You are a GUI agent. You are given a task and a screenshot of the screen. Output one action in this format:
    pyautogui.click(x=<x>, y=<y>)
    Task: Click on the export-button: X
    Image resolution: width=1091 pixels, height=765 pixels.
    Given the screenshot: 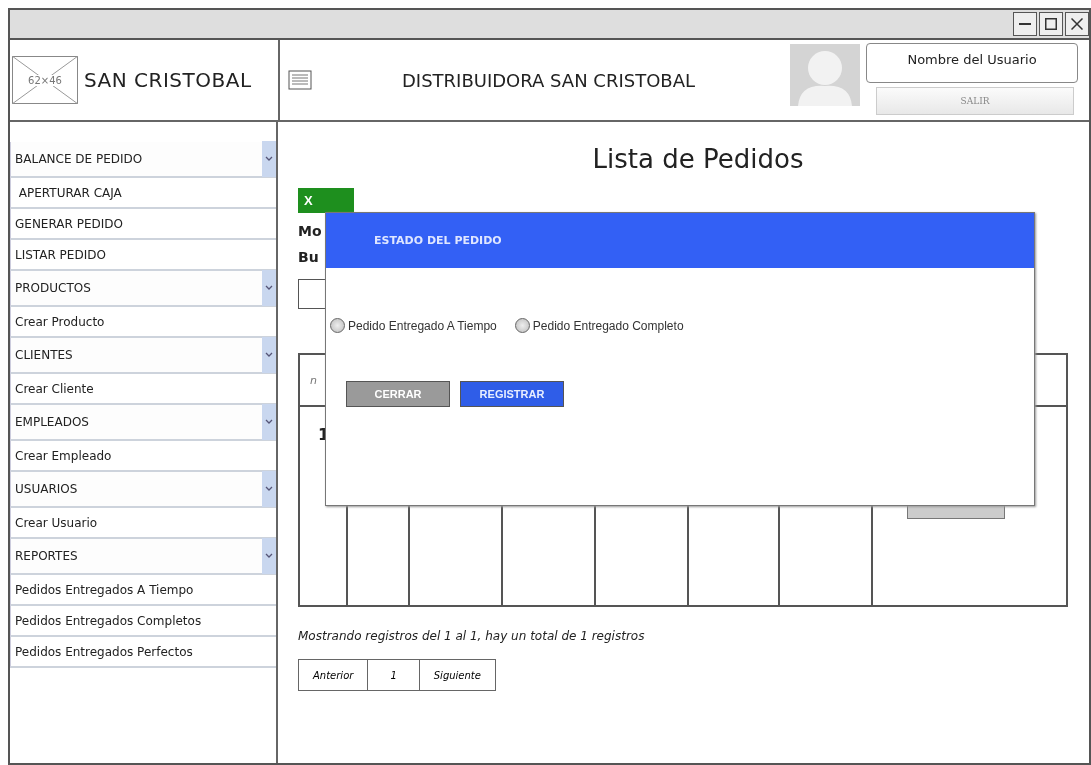 What is the action you would take?
    pyautogui.click(x=326, y=200)
    